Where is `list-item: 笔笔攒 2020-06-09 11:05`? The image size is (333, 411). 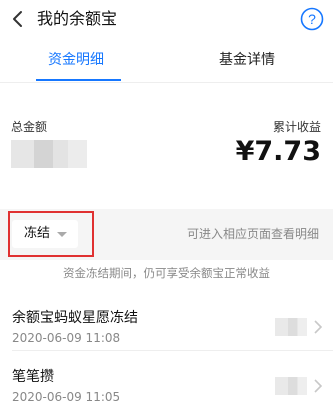
list-item: 笔笔攒 2020-06-09 11:05 is located at coordinates (166, 380).